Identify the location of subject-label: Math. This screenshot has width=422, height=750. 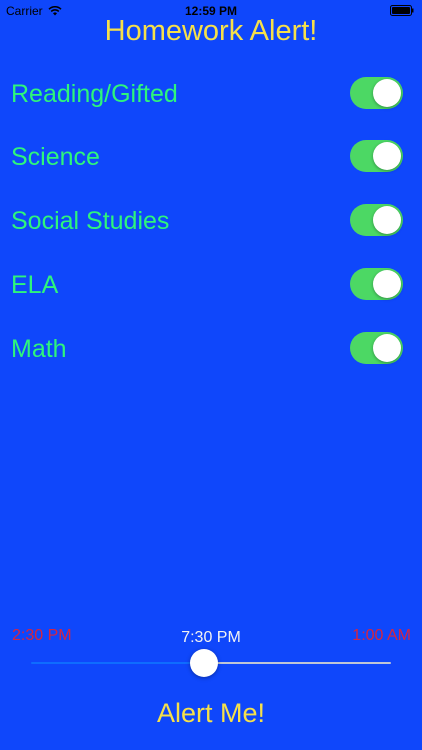
(39, 349).